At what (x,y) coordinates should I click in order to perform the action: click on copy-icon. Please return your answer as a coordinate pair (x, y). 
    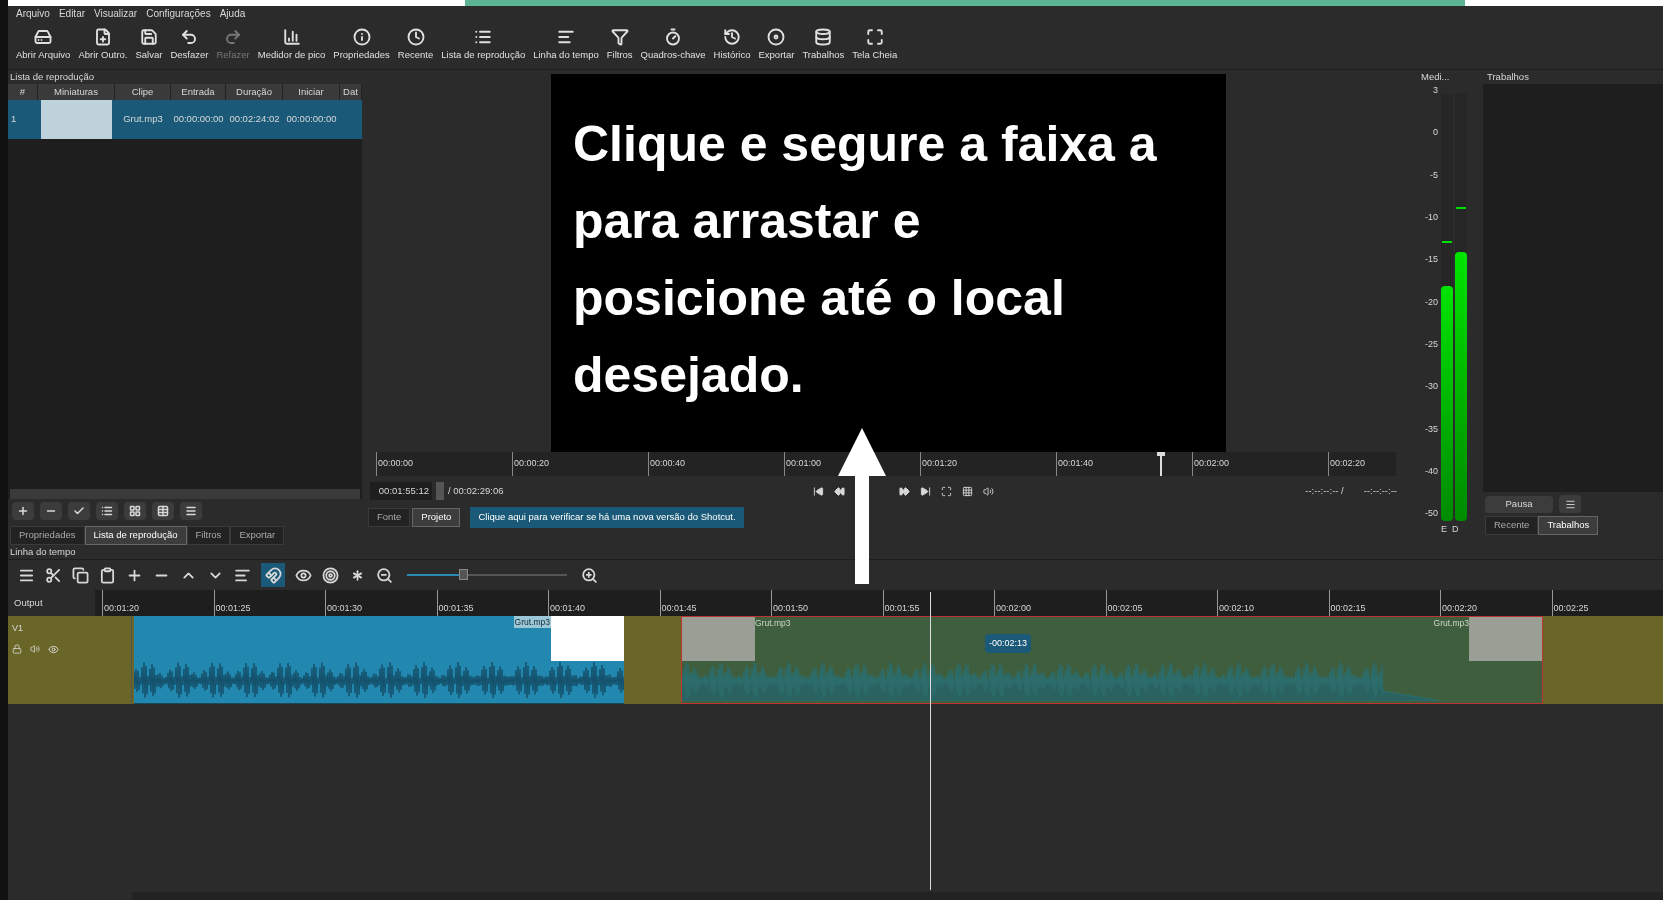
    Looking at the image, I should click on (80, 575).